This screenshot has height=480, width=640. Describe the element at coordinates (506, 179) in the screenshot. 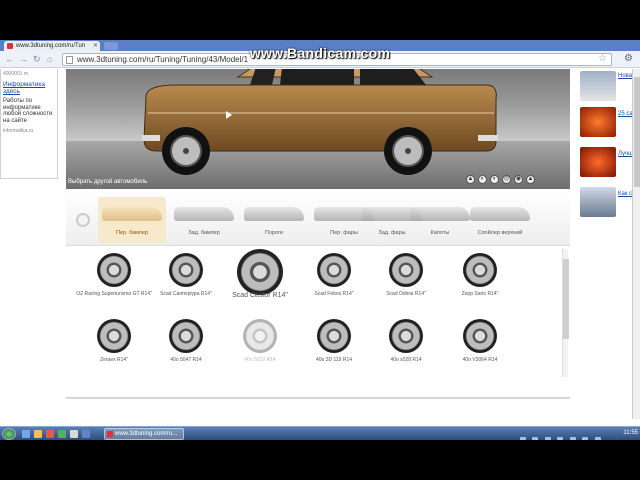

I see `view-control-button: ◎` at that location.